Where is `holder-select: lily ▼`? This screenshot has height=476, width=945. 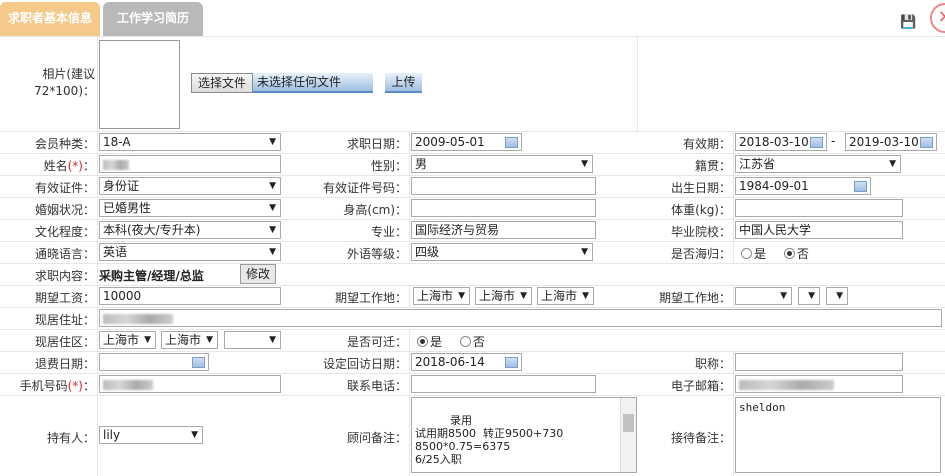 holder-select: lily ▼ is located at coordinates (151, 435).